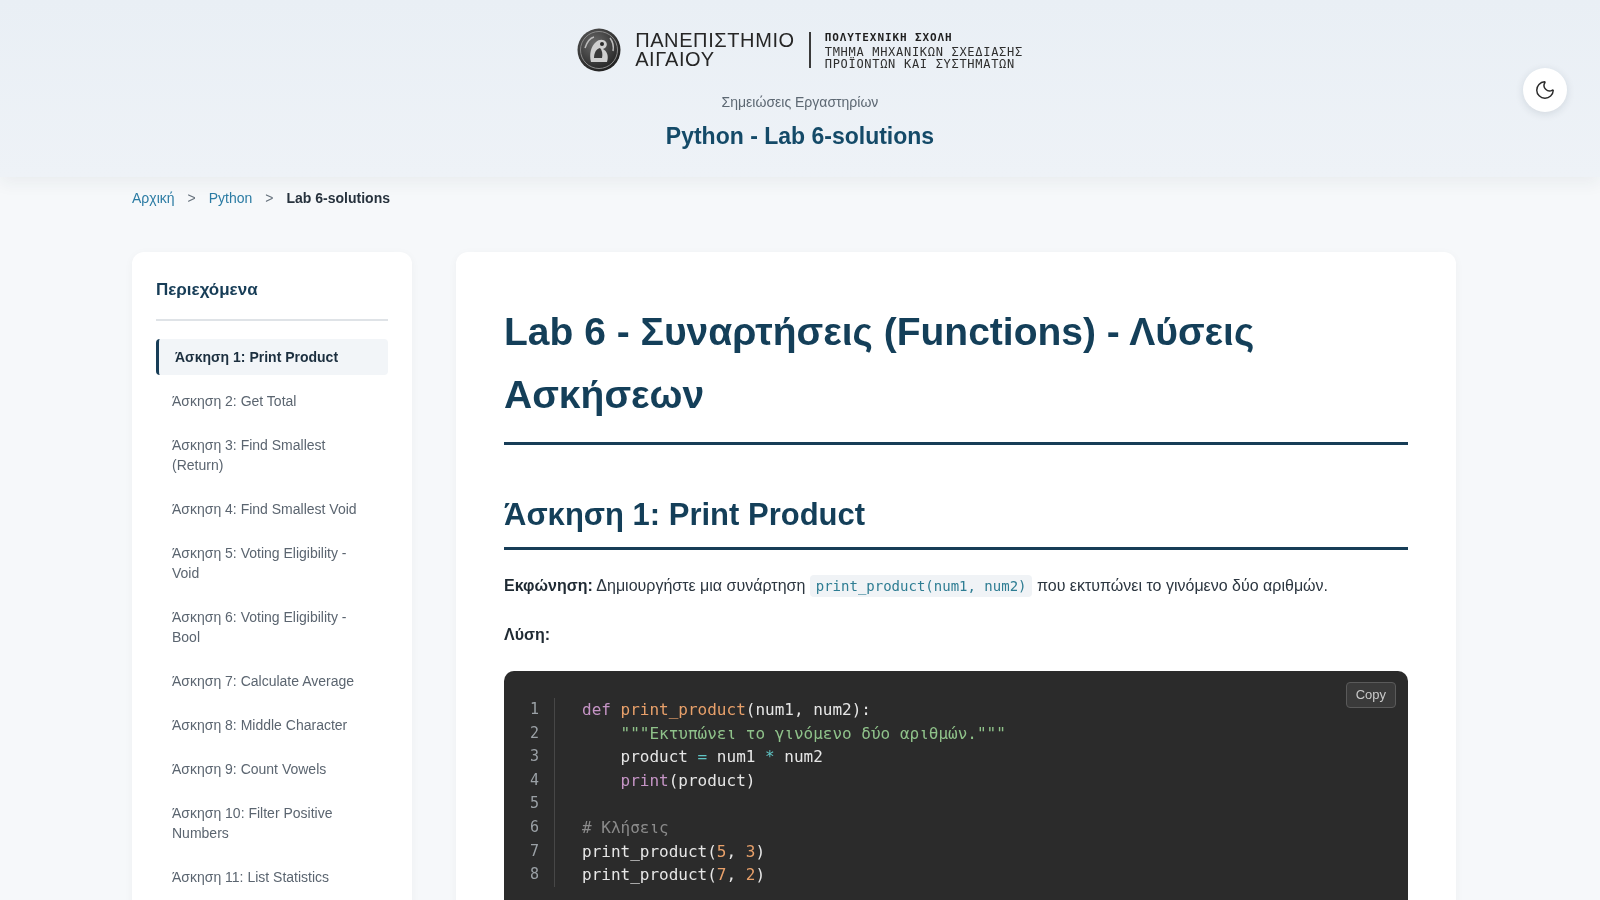  What do you see at coordinates (800, 102) in the screenshot?
I see `site-subtitle: Σημειώσεις Εργαστηρίων` at bounding box center [800, 102].